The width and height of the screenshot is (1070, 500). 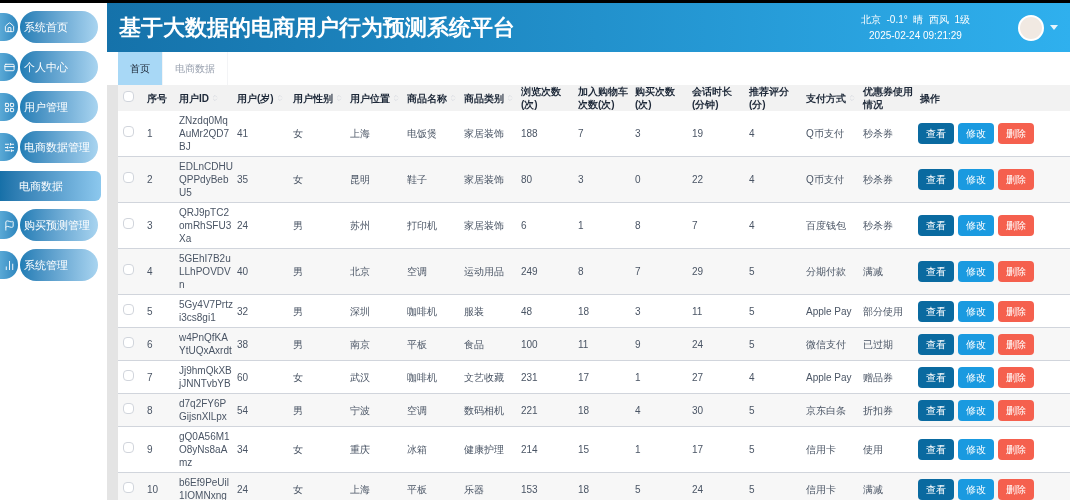 I want to click on column-header: 用户(岁), so click(x=255, y=98).